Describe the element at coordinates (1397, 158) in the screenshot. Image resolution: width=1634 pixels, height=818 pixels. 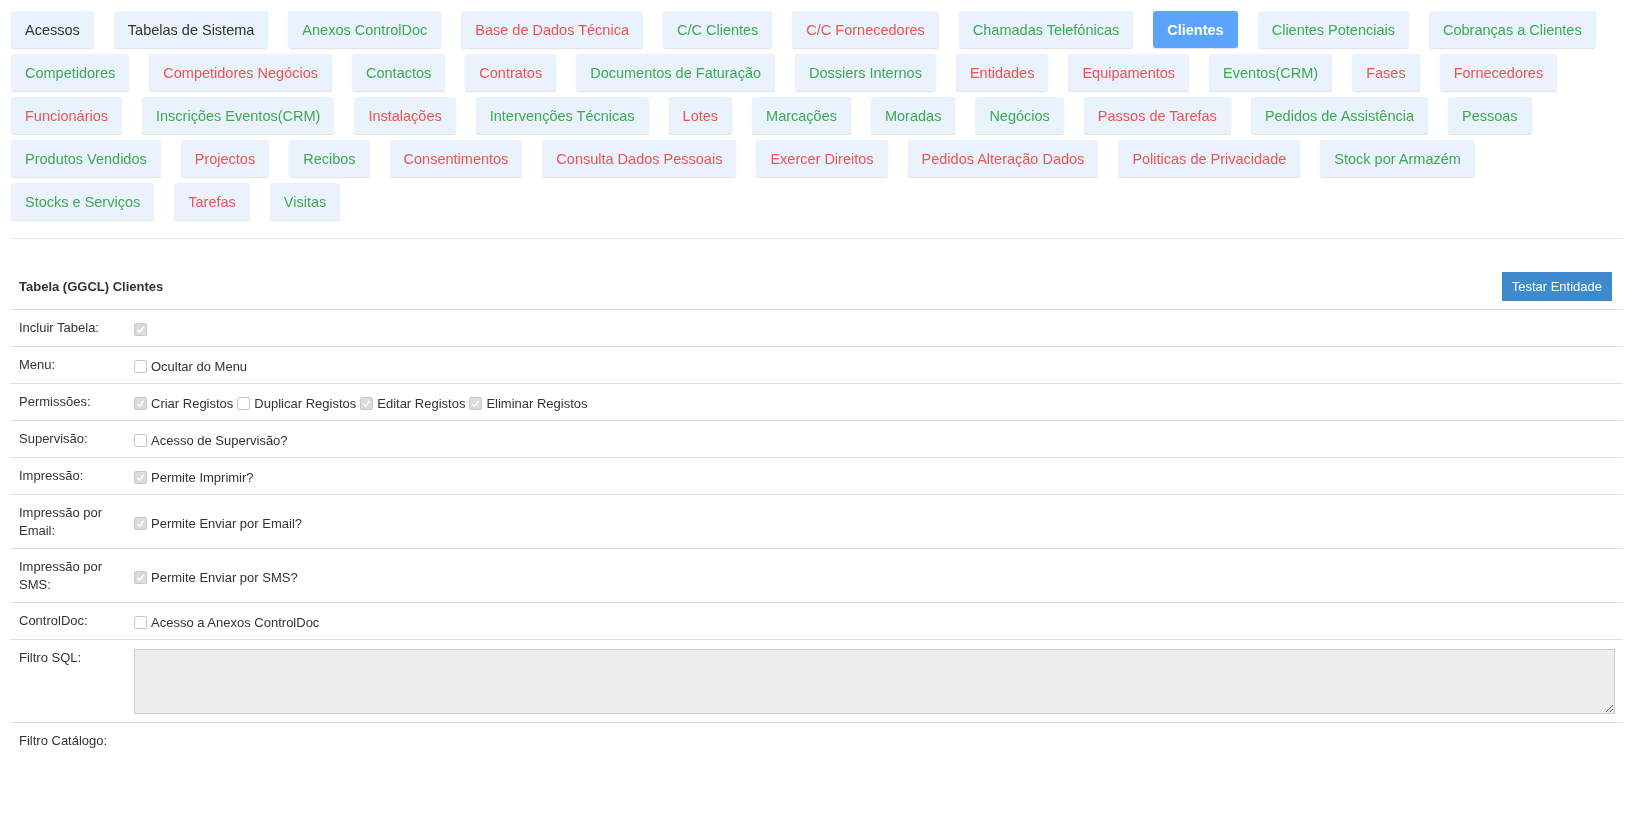
I see `tab: Stock por Armazém` at that location.